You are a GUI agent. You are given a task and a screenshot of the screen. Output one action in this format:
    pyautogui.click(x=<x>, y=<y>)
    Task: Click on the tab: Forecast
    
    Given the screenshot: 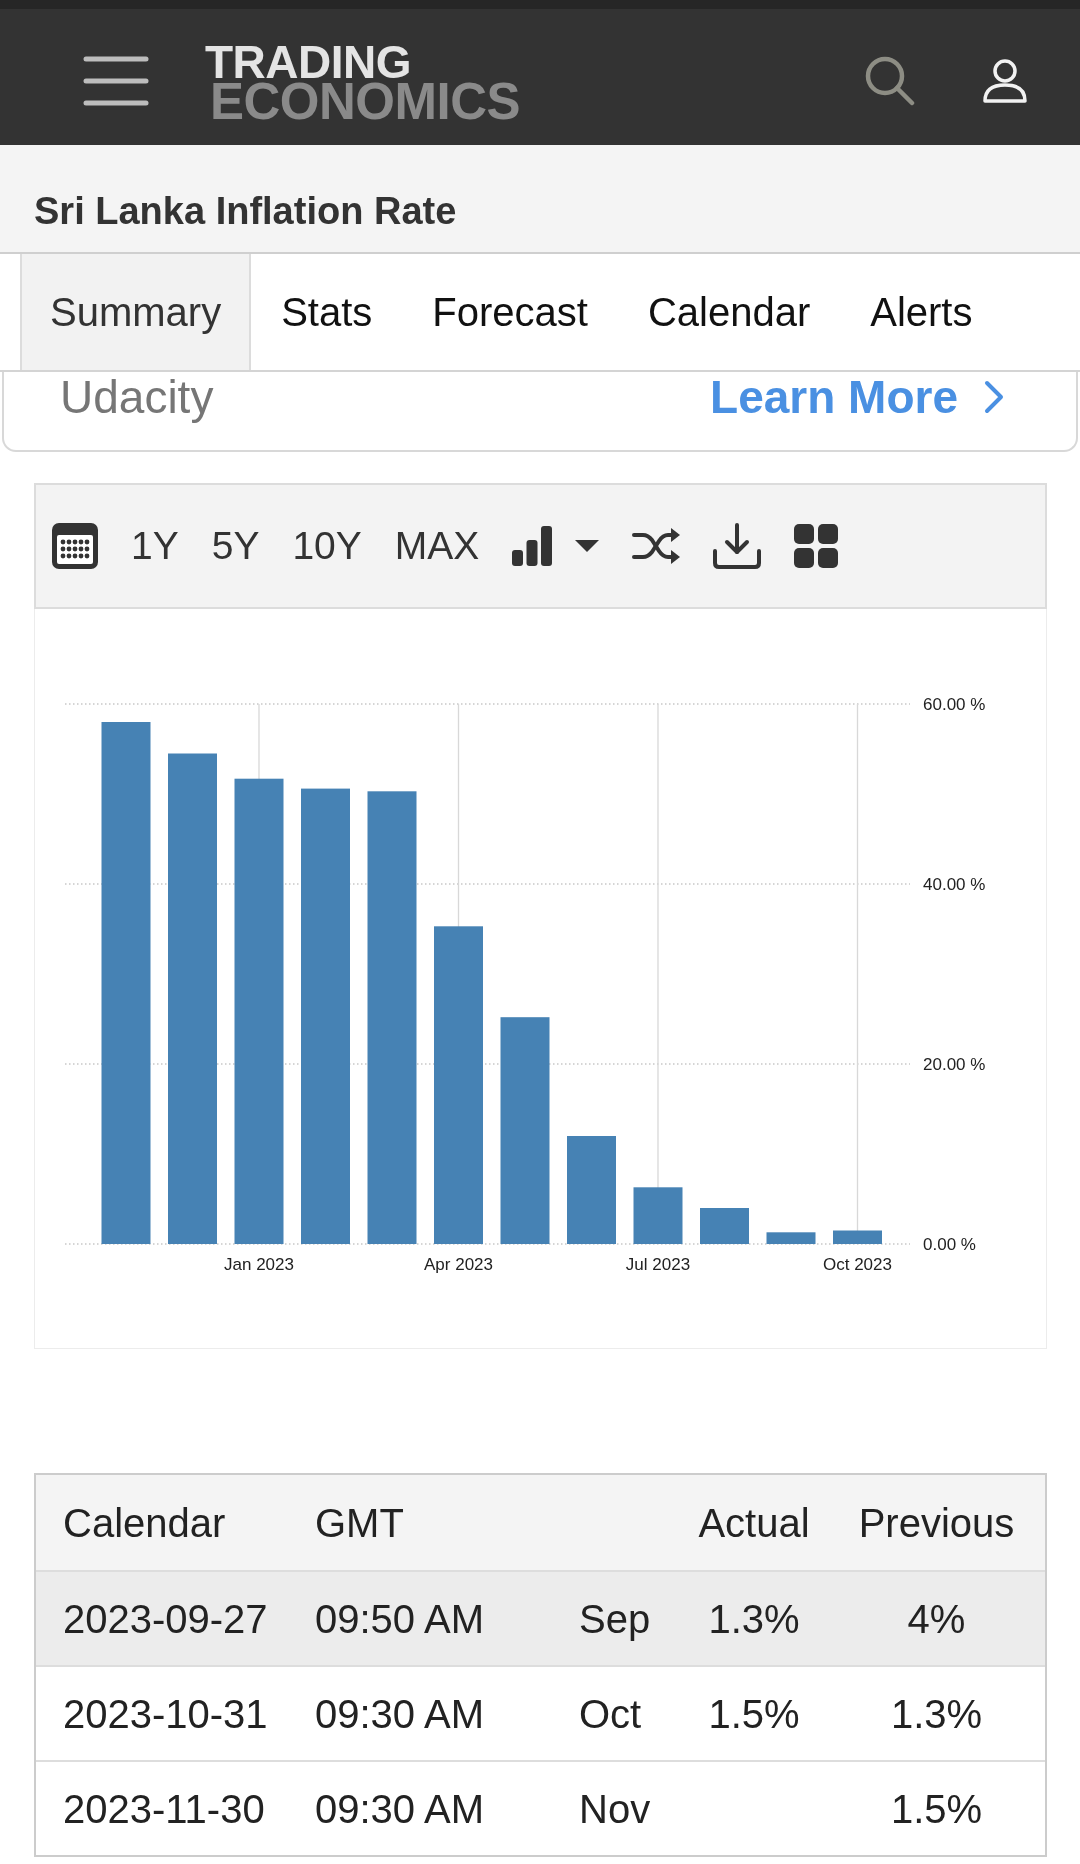 What is the action you would take?
    pyautogui.click(x=510, y=312)
    